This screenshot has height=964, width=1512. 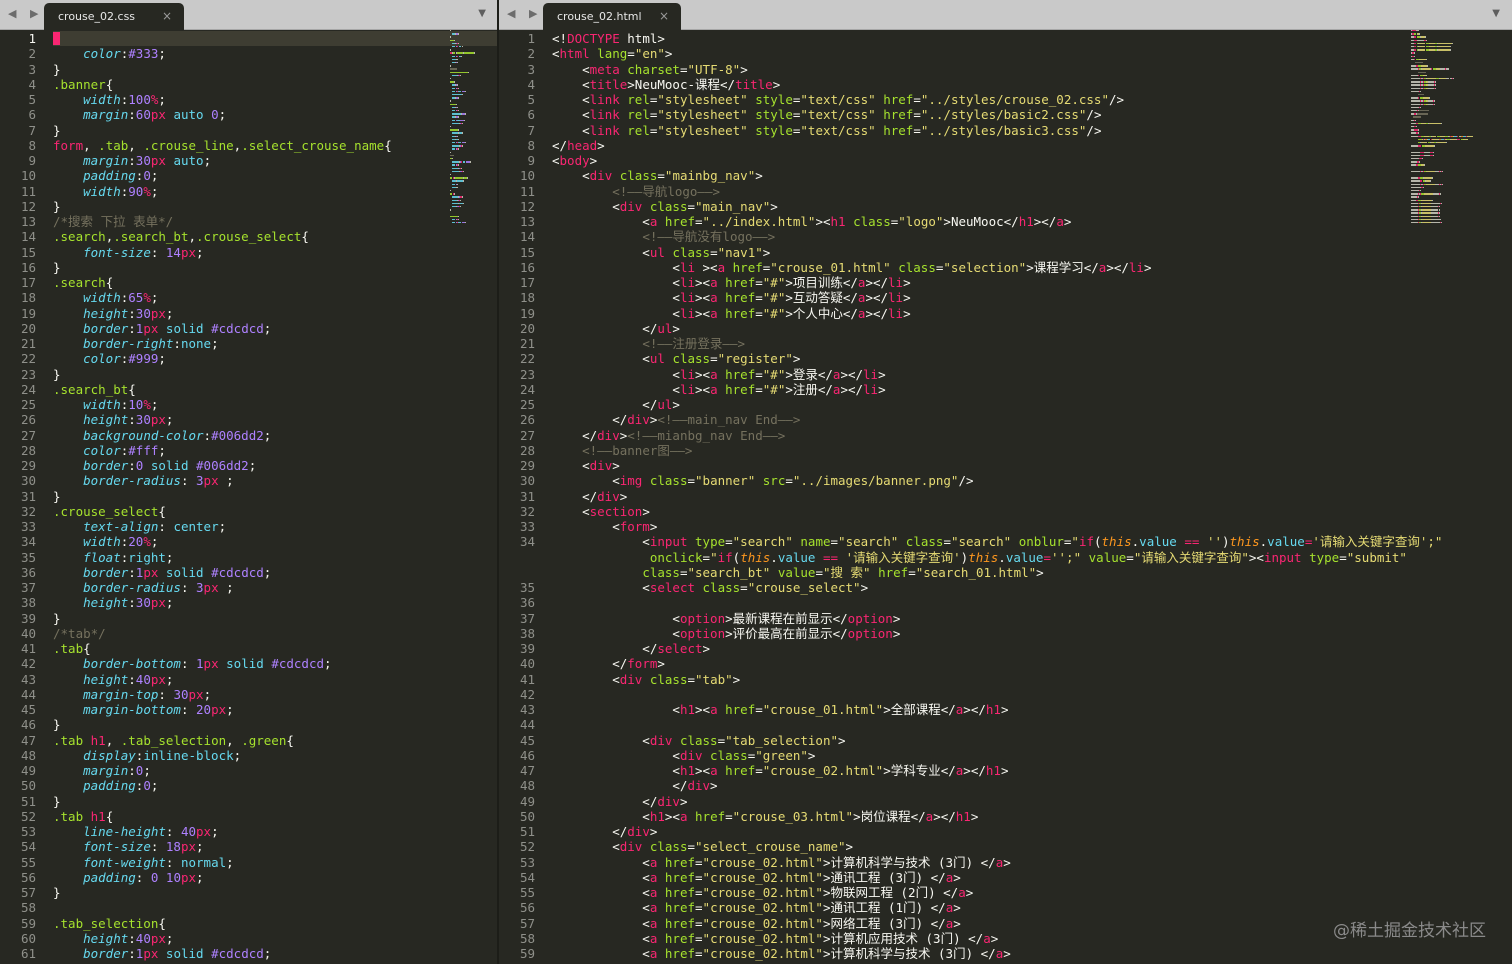 I want to click on code-token: "#", so click(x=774, y=389).